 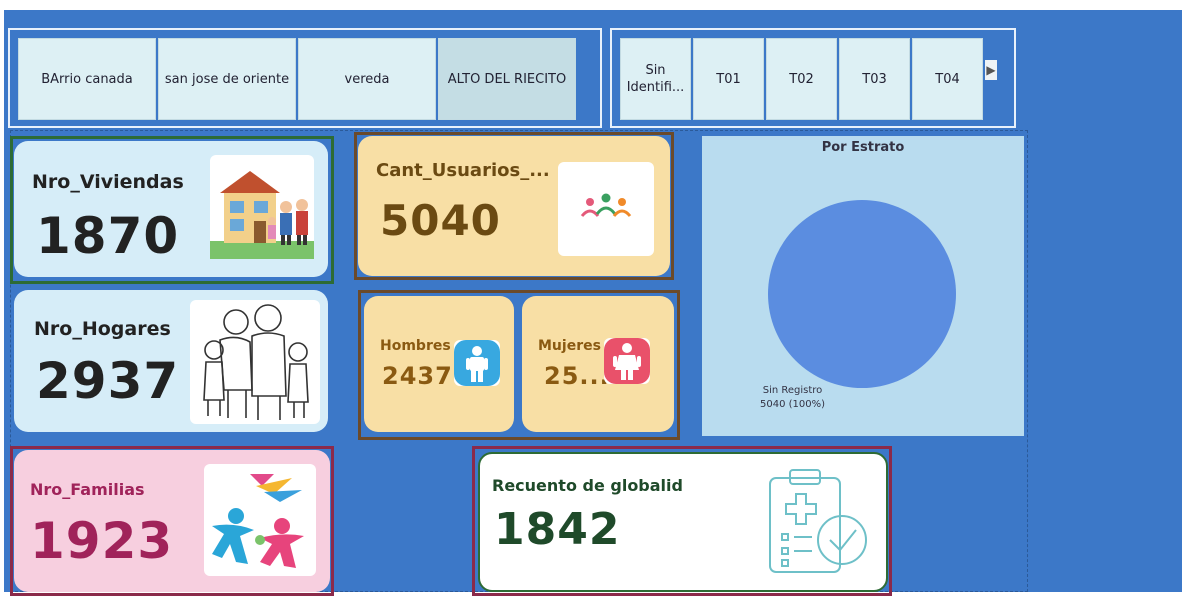 What do you see at coordinates (606, 209) in the screenshot?
I see `users-group-icon` at bounding box center [606, 209].